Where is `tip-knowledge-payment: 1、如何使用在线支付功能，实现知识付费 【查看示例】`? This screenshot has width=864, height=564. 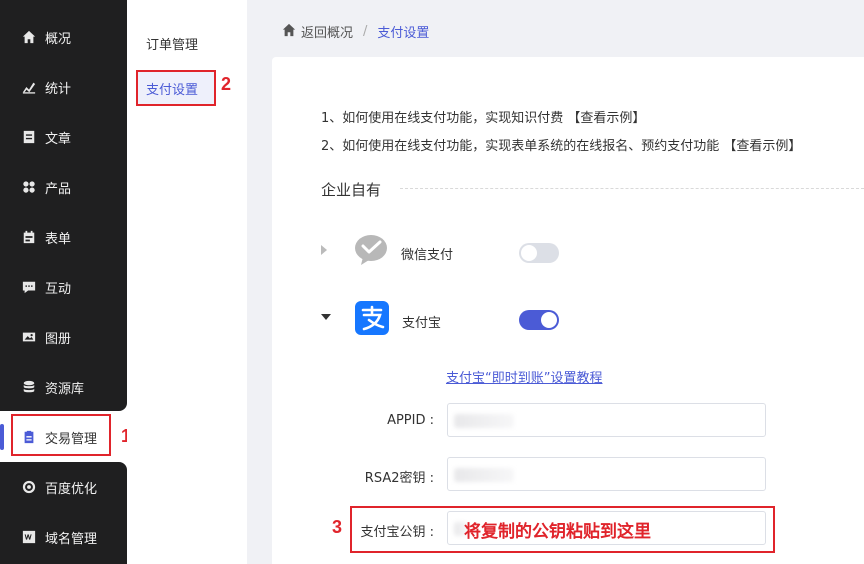
tip-knowledge-payment: 1、如何使用在线支付功能，实现知识付费 【查看示例】 is located at coordinates (483, 116).